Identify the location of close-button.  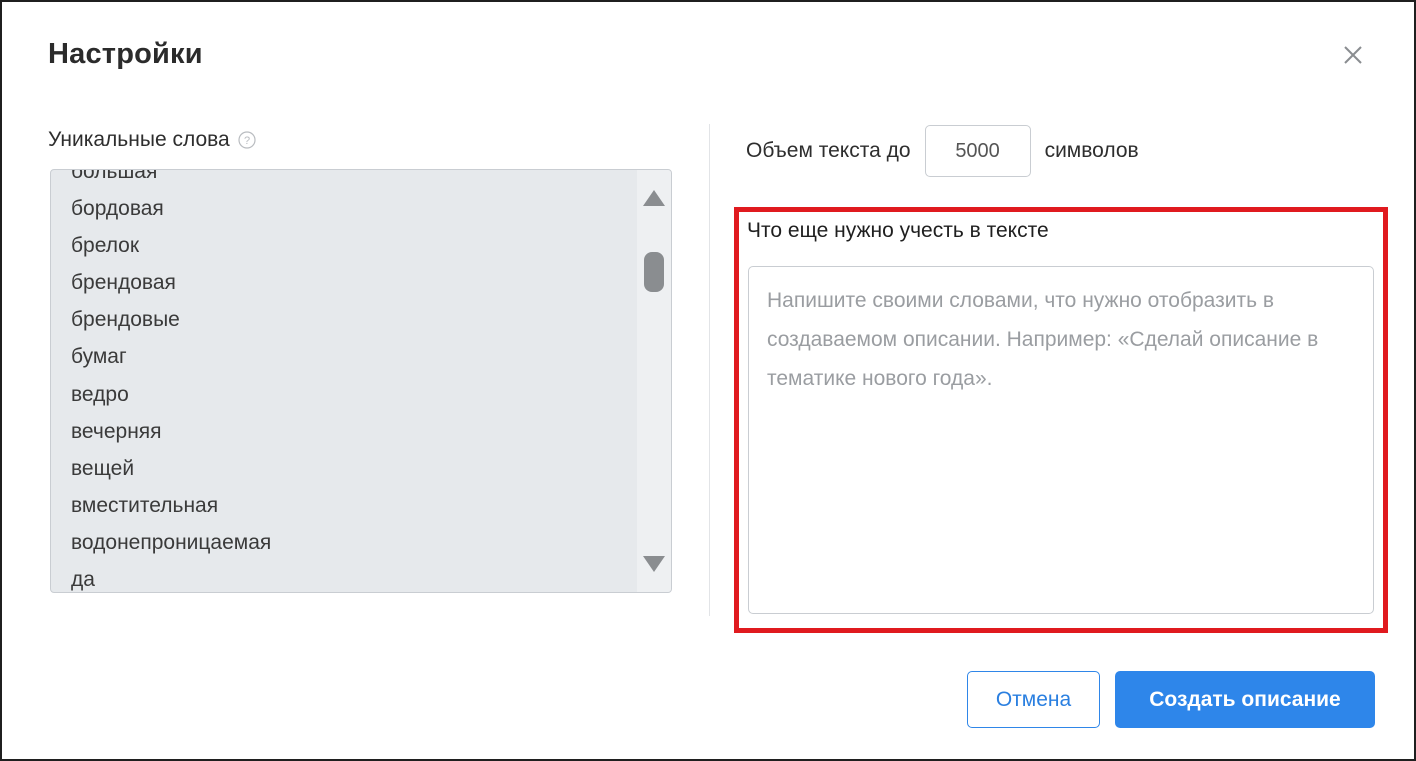
(1353, 55).